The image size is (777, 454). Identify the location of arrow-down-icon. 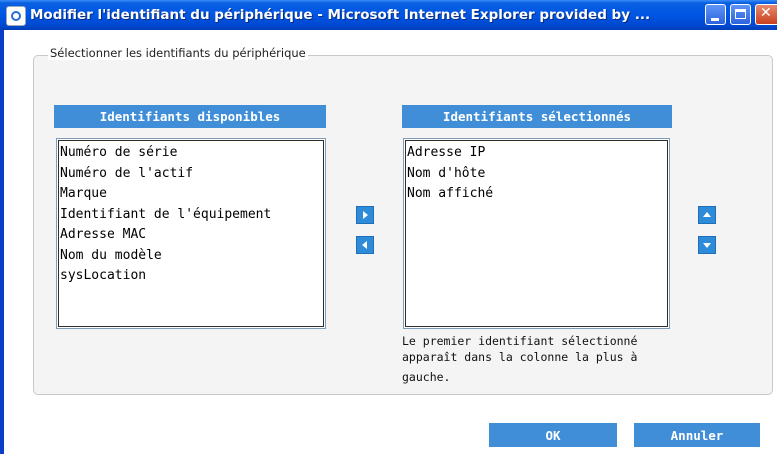
(707, 245).